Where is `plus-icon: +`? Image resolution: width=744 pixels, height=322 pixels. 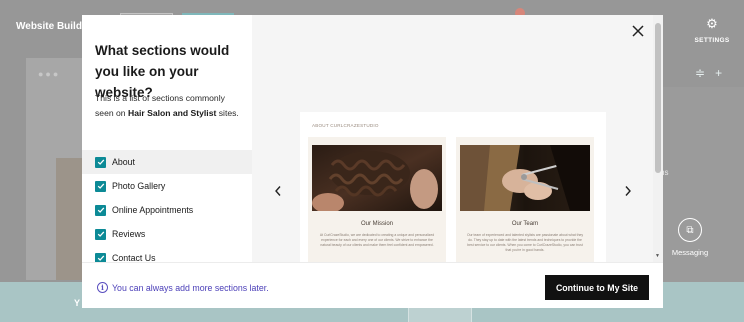 plus-icon: + is located at coordinates (724, 73).